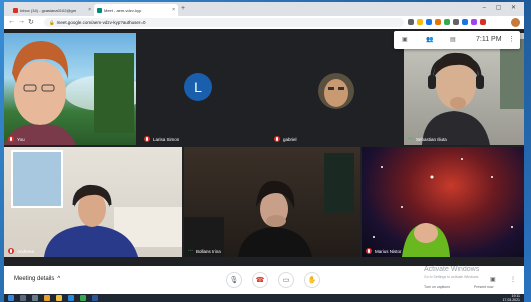  I want to click on file-explorer-icon, so click(59, 298).